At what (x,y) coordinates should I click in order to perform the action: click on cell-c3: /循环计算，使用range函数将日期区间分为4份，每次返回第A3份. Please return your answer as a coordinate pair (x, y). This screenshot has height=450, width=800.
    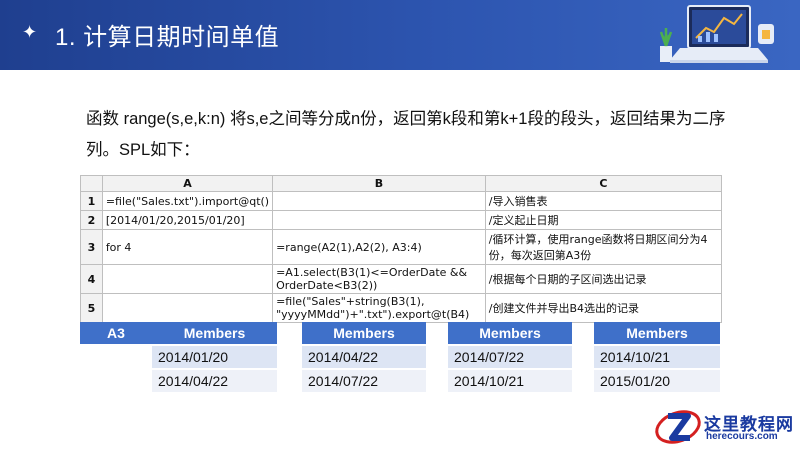
    Looking at the image, I should click on (603, 247).